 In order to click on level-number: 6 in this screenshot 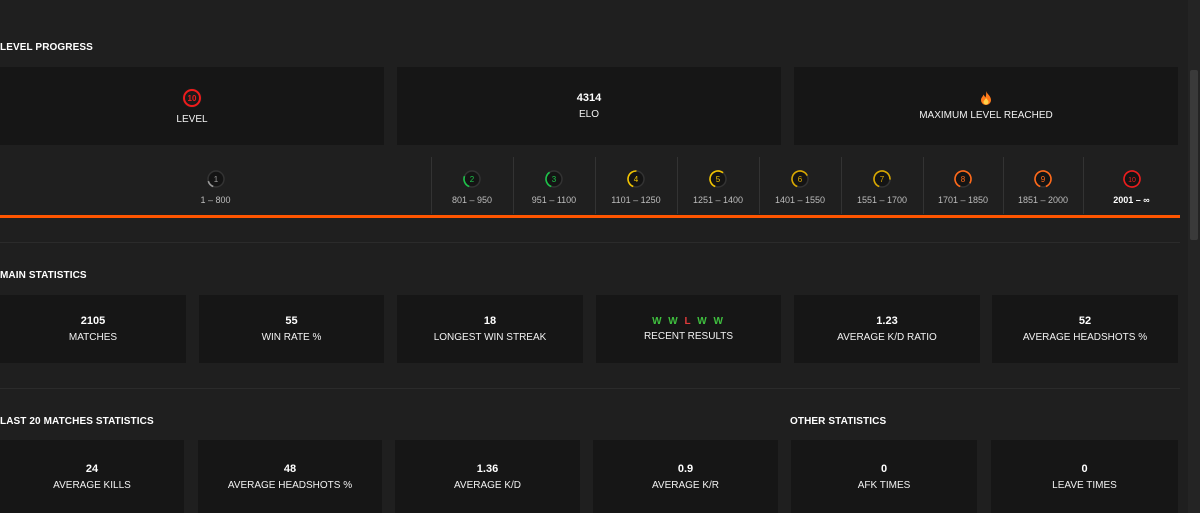, I will do `click(800, 179)`.